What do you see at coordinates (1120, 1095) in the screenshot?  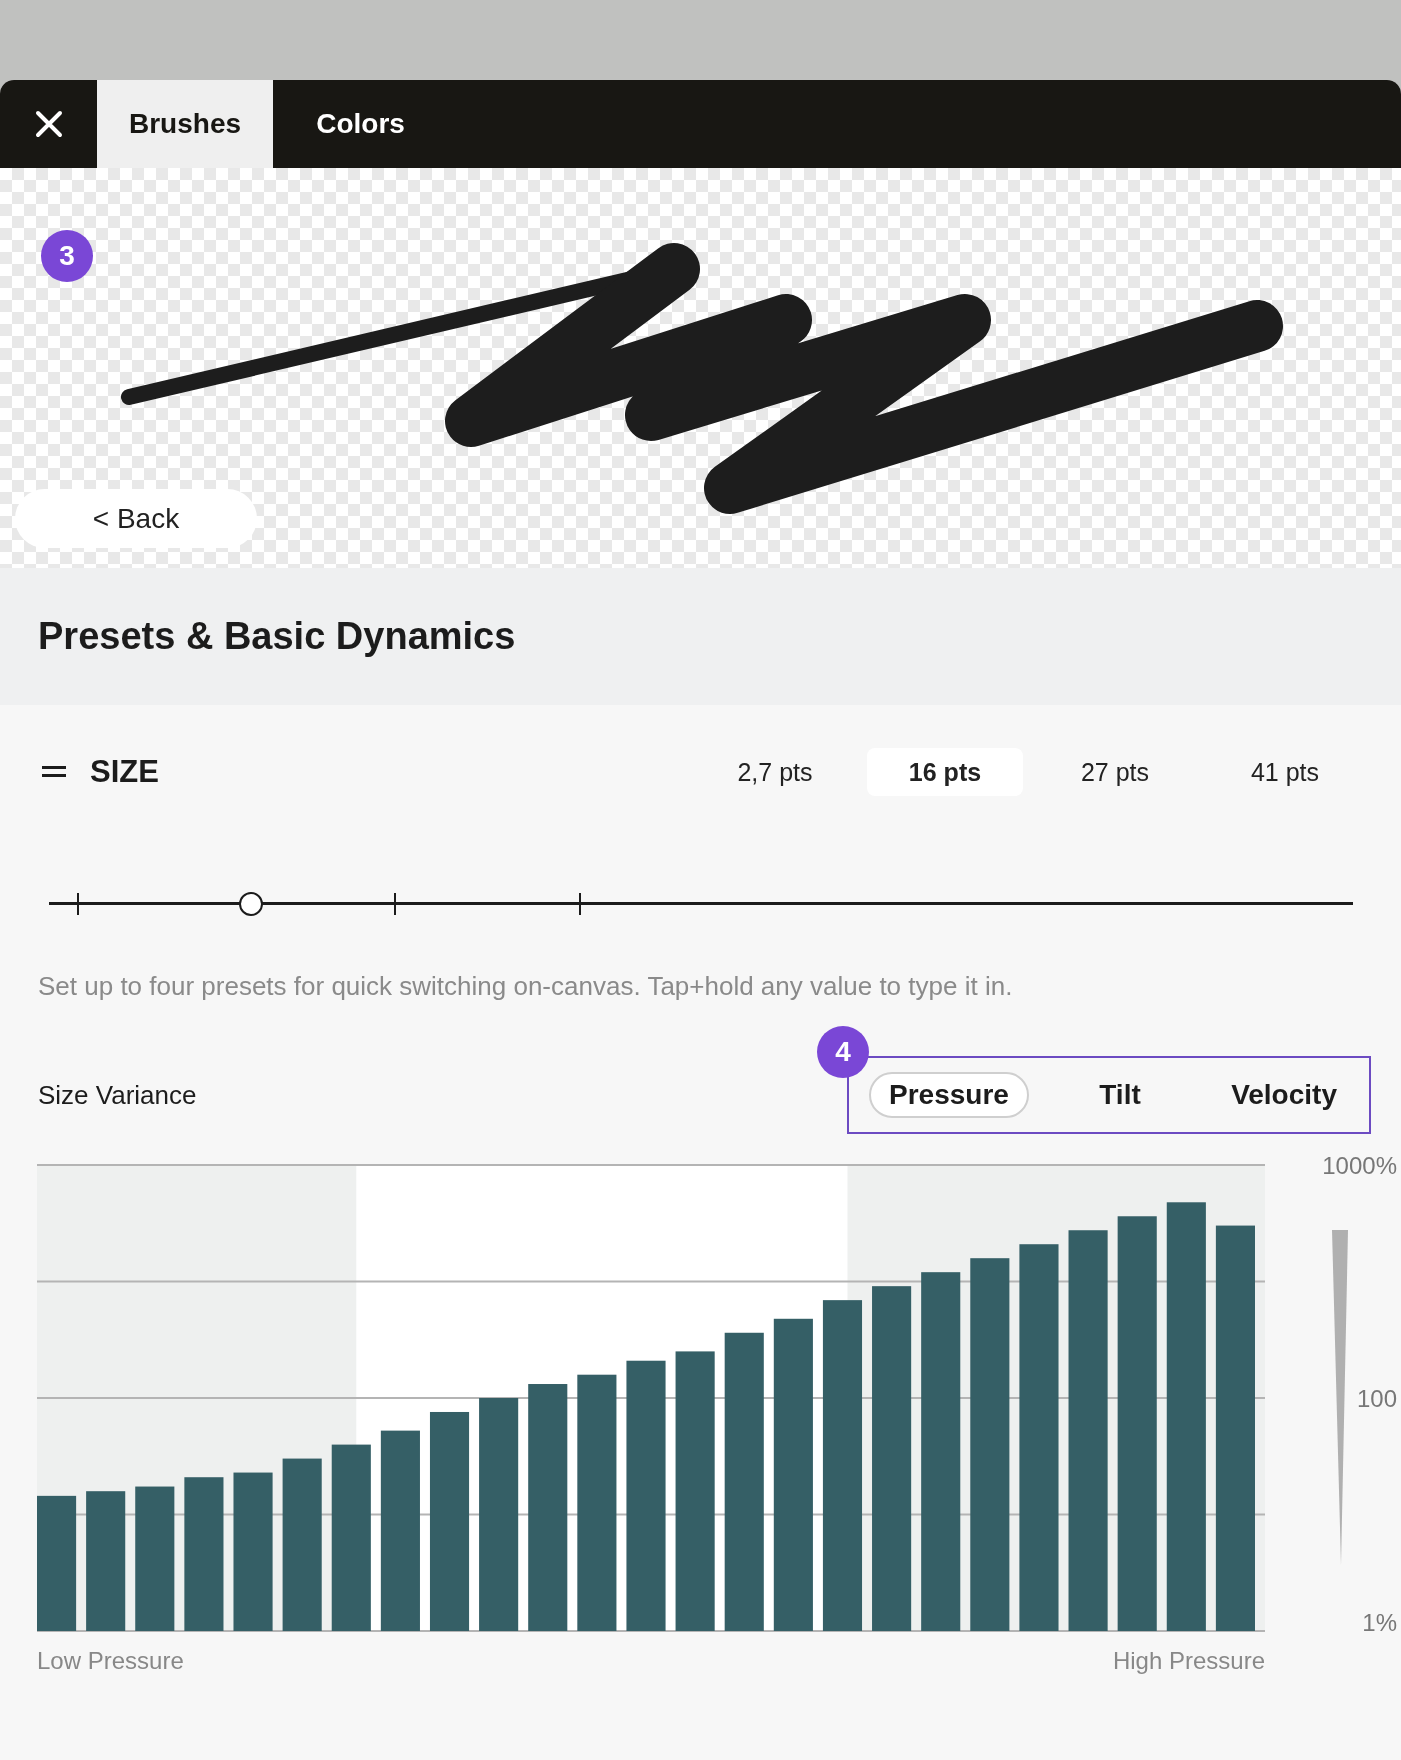 I see `mode-tab: Tilt` at bounding box center [1120, 1095].